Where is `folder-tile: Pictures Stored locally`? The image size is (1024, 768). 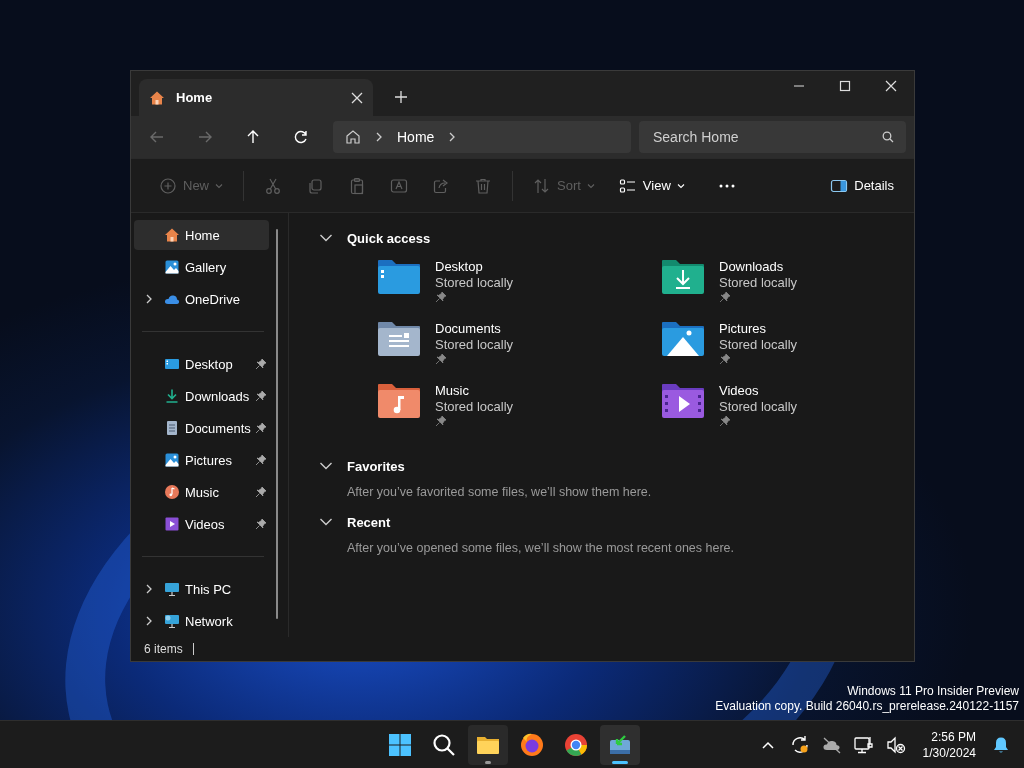
folder-tile: Pictures Stored locally is located at coordinates (771, 350).